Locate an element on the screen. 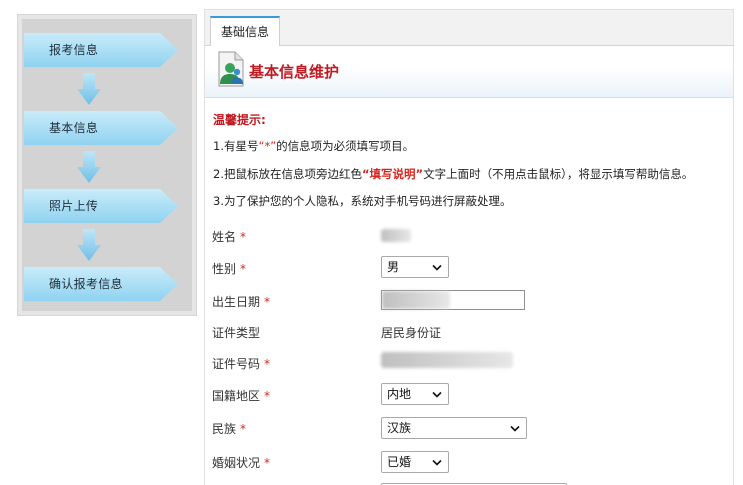 This screenshot has height=485, width=743. birth-date-label: 出生日期 * is located at coordinates (241, 301).